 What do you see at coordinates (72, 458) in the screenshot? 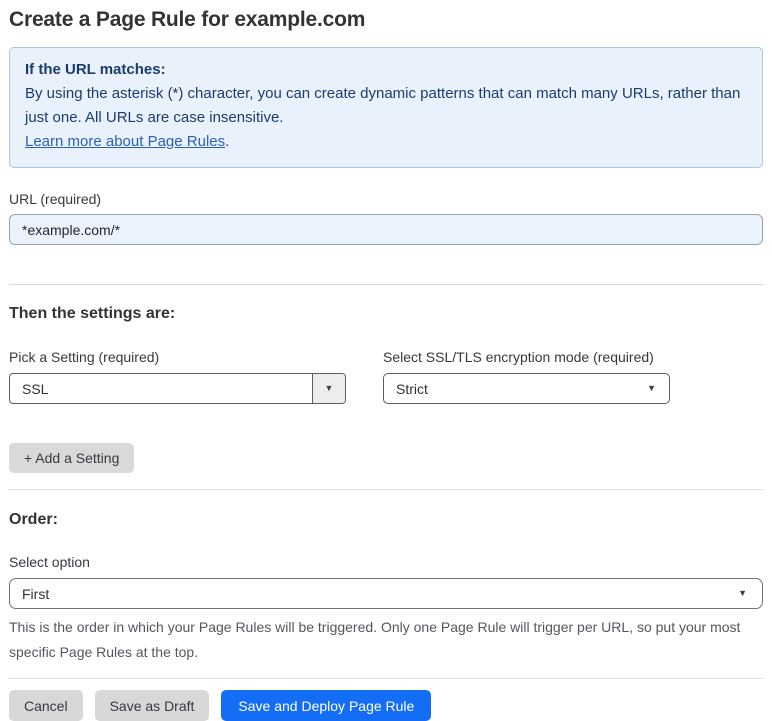
I see `add-setting-button: + Add a Setting` at bounding box center [72, 458].